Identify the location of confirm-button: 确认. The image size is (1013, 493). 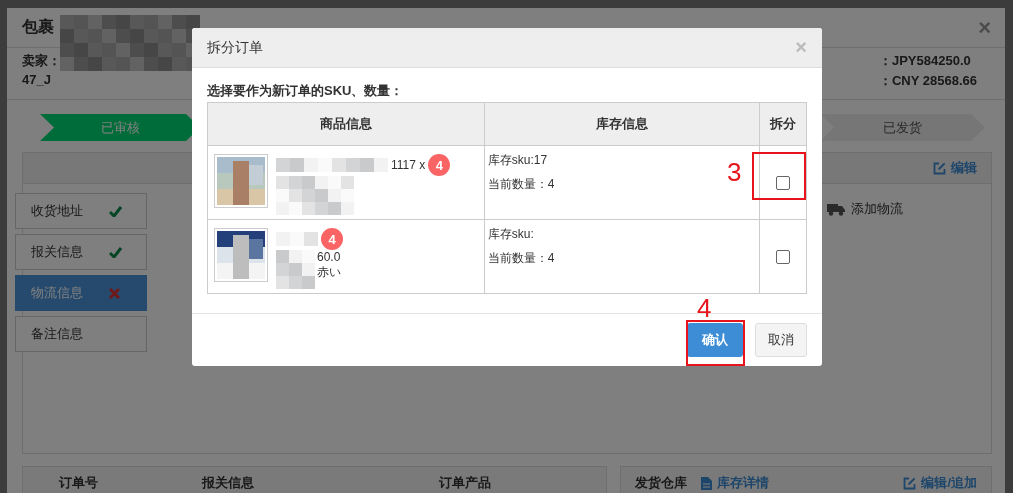
(715, 340).